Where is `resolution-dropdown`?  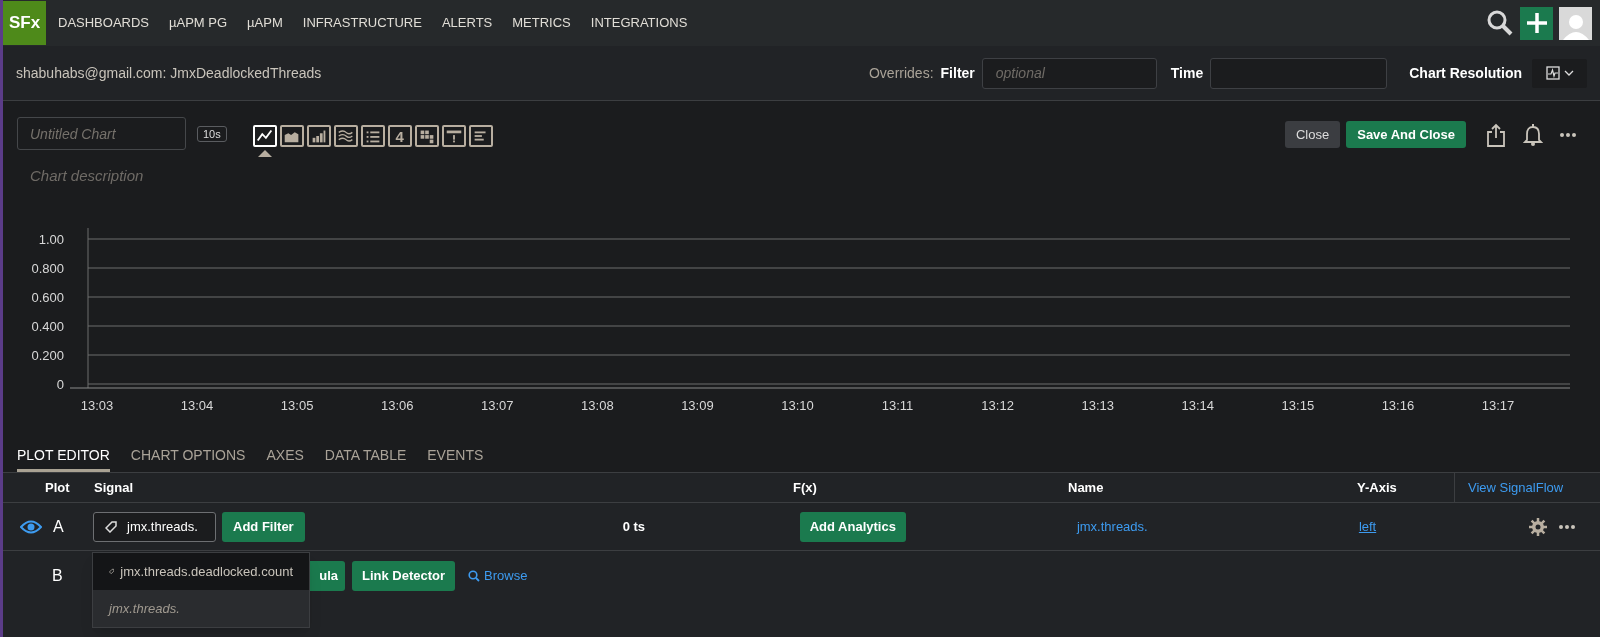 resolution-dropdown is located at coordinates (1559, 73).